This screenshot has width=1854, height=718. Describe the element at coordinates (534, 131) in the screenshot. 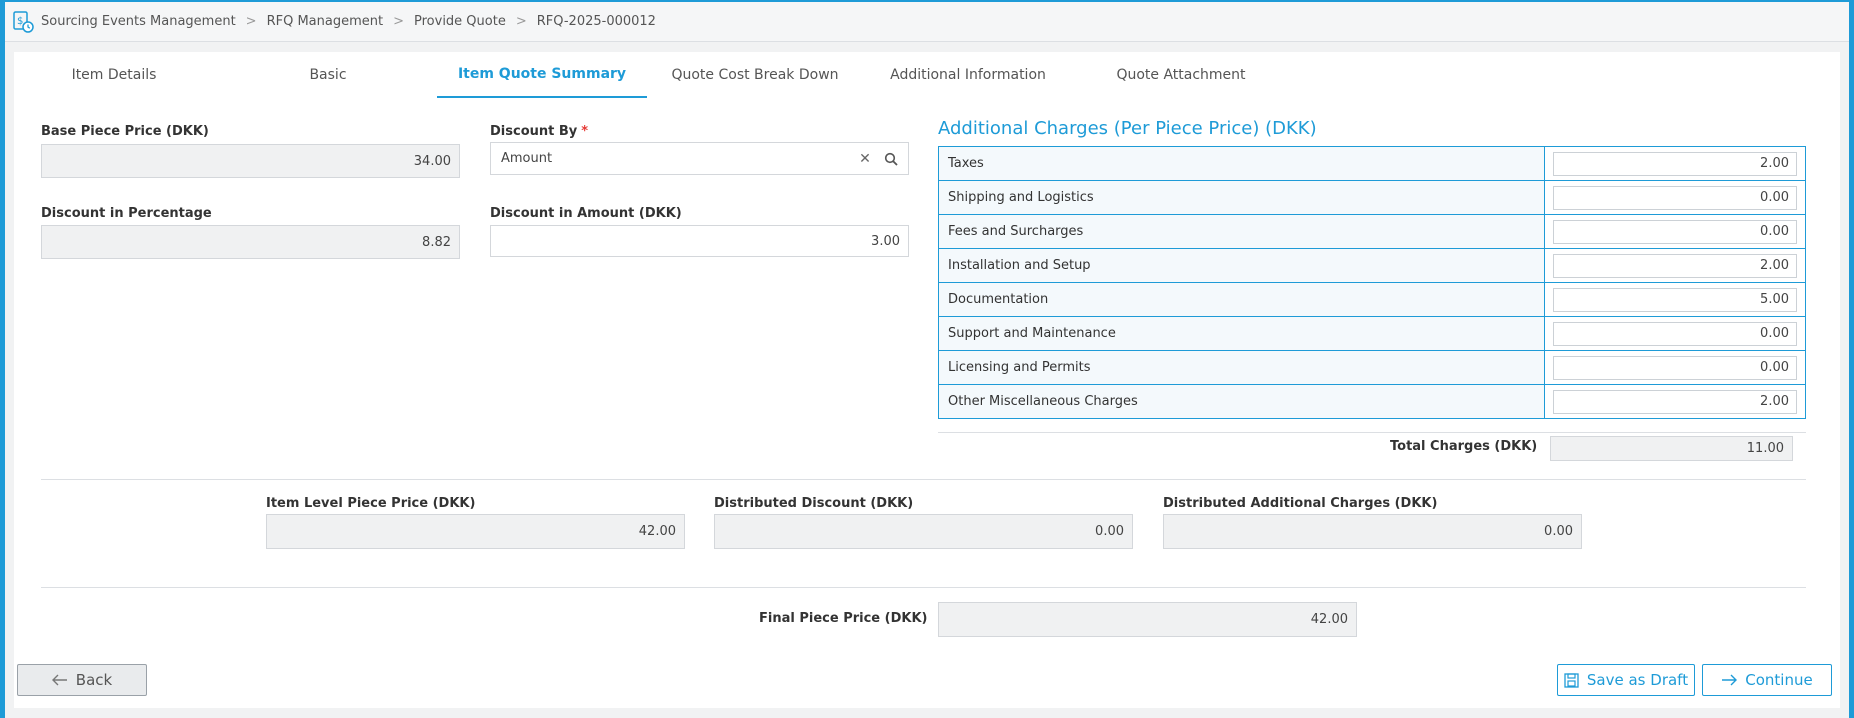

I see `discount-by-label-text: Discount By` at that location.